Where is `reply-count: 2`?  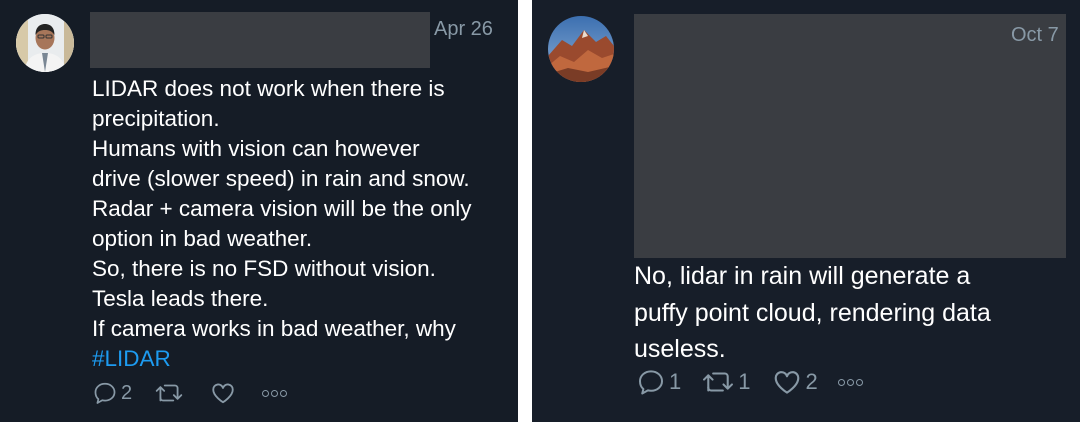 reply-count: 2 is located at coordinates (127, 392).